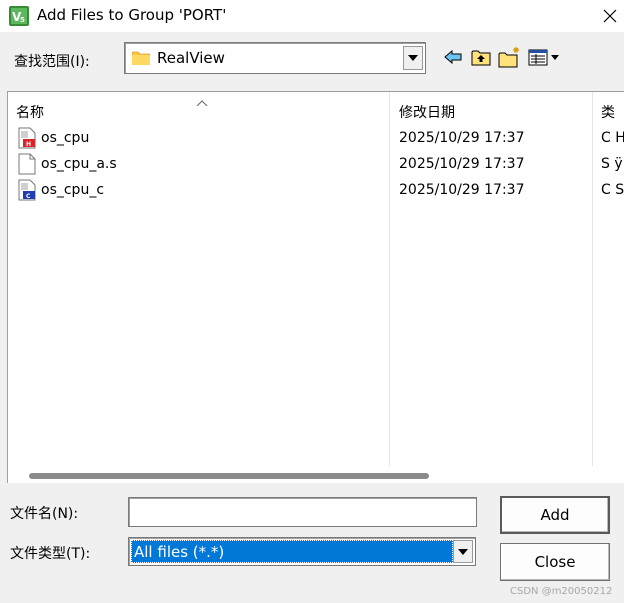  Describe the element at coordinates (555, 515) in the screenshot. I see `add-button: Add` at that location.